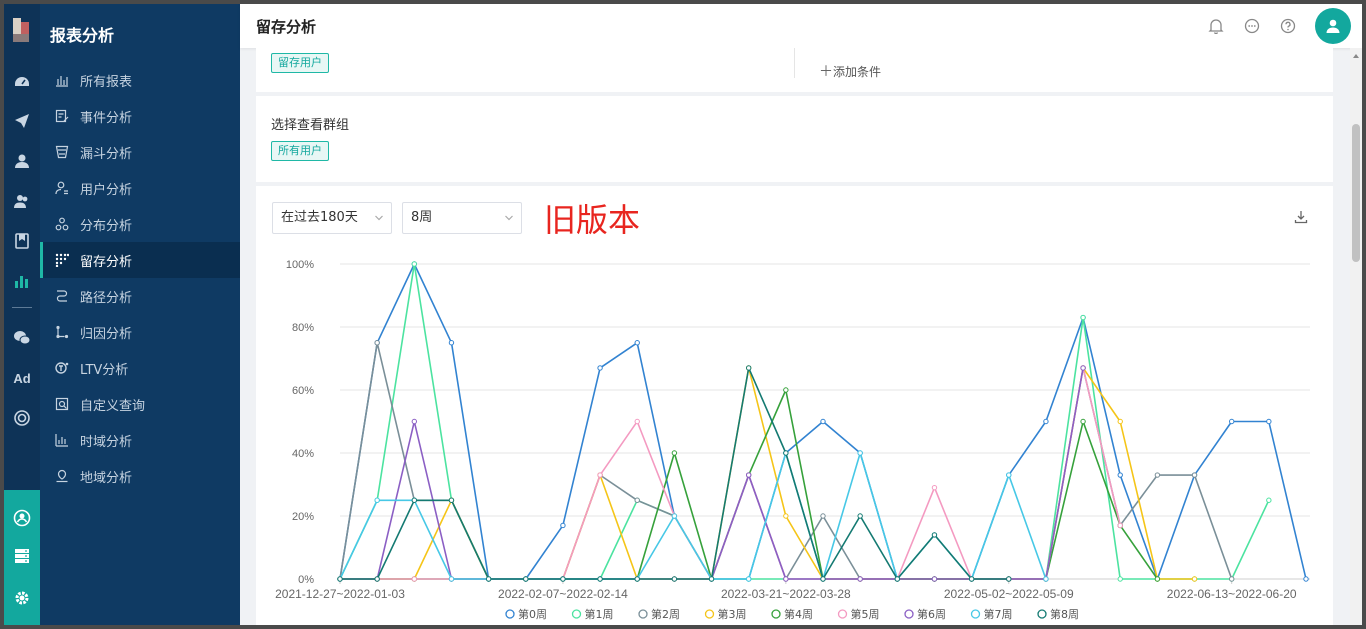 This screenshot has height=629, width=1366. I want to click on sidebar-item-3: 用户分析, so click(140, 188).